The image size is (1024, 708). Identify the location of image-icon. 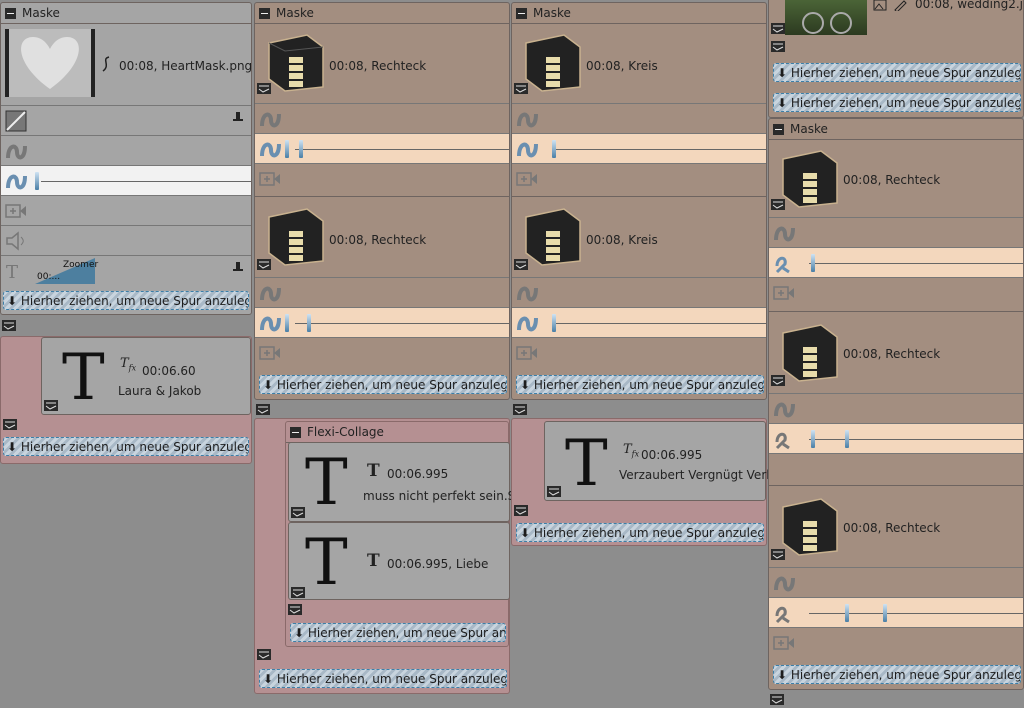
(880, 5).